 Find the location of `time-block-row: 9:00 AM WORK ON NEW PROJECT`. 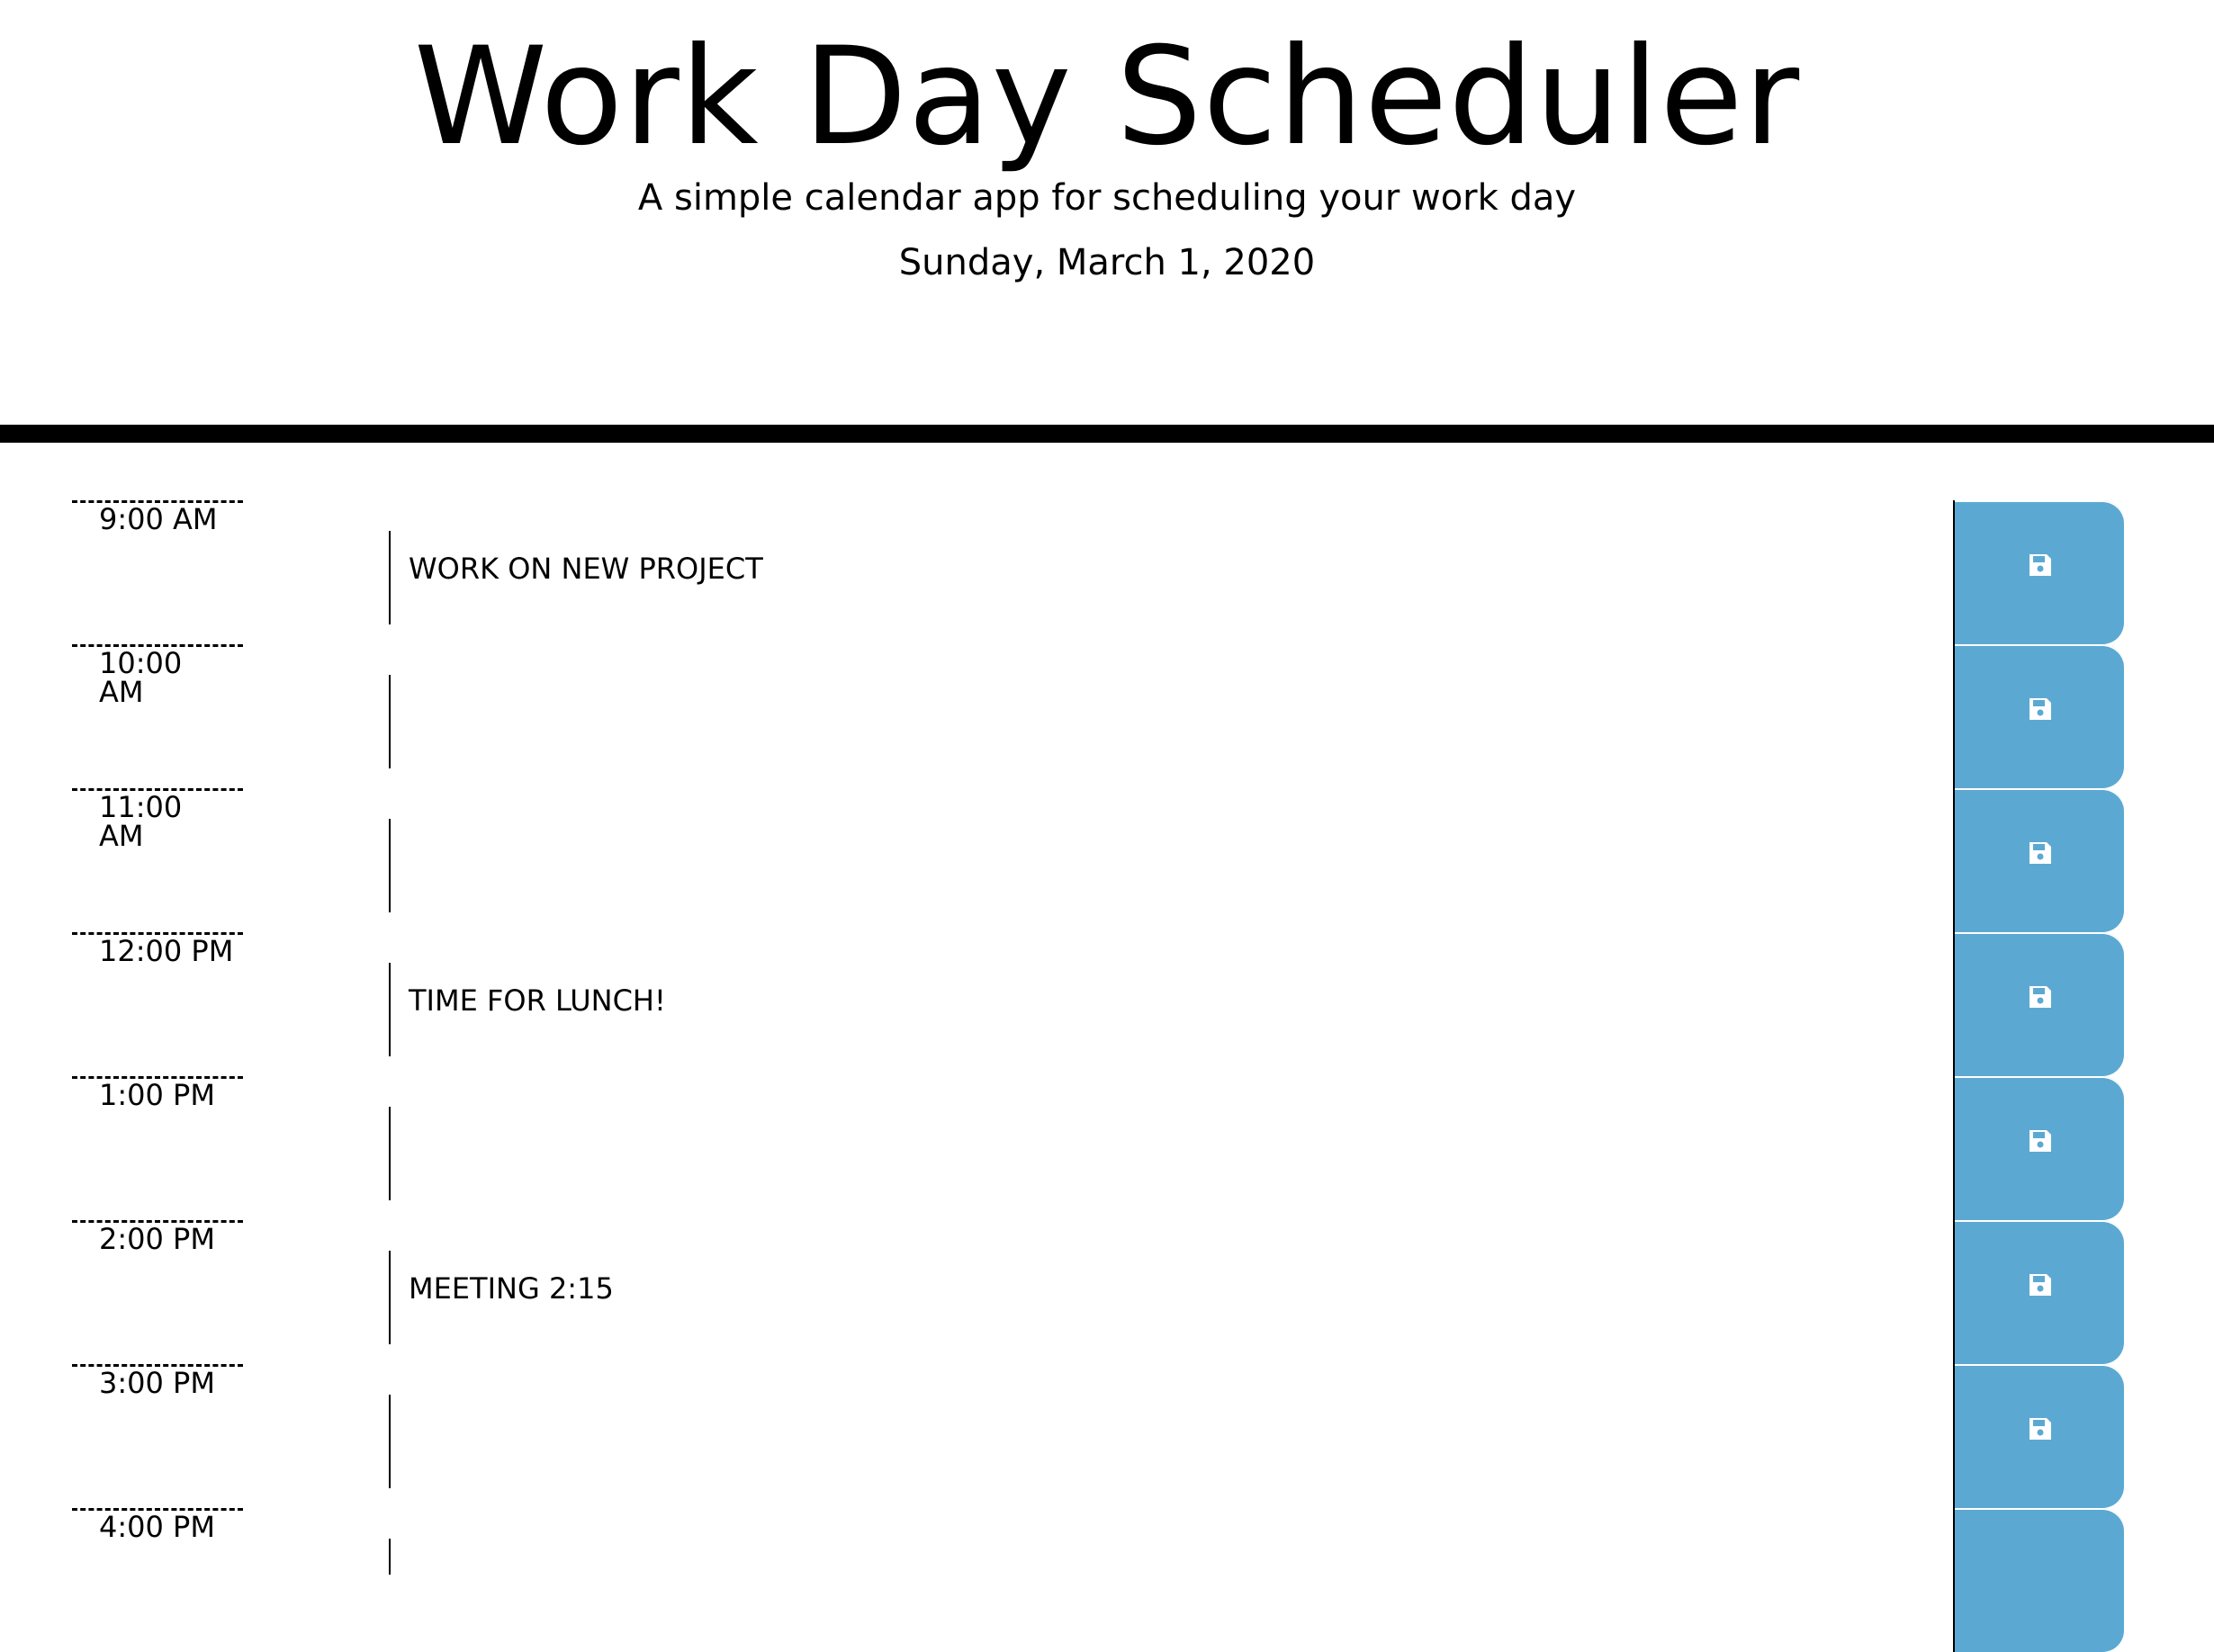

time-block-row: 9:00 AM WORK ON NEW PROJECT is located at coordinates (1107, 572).